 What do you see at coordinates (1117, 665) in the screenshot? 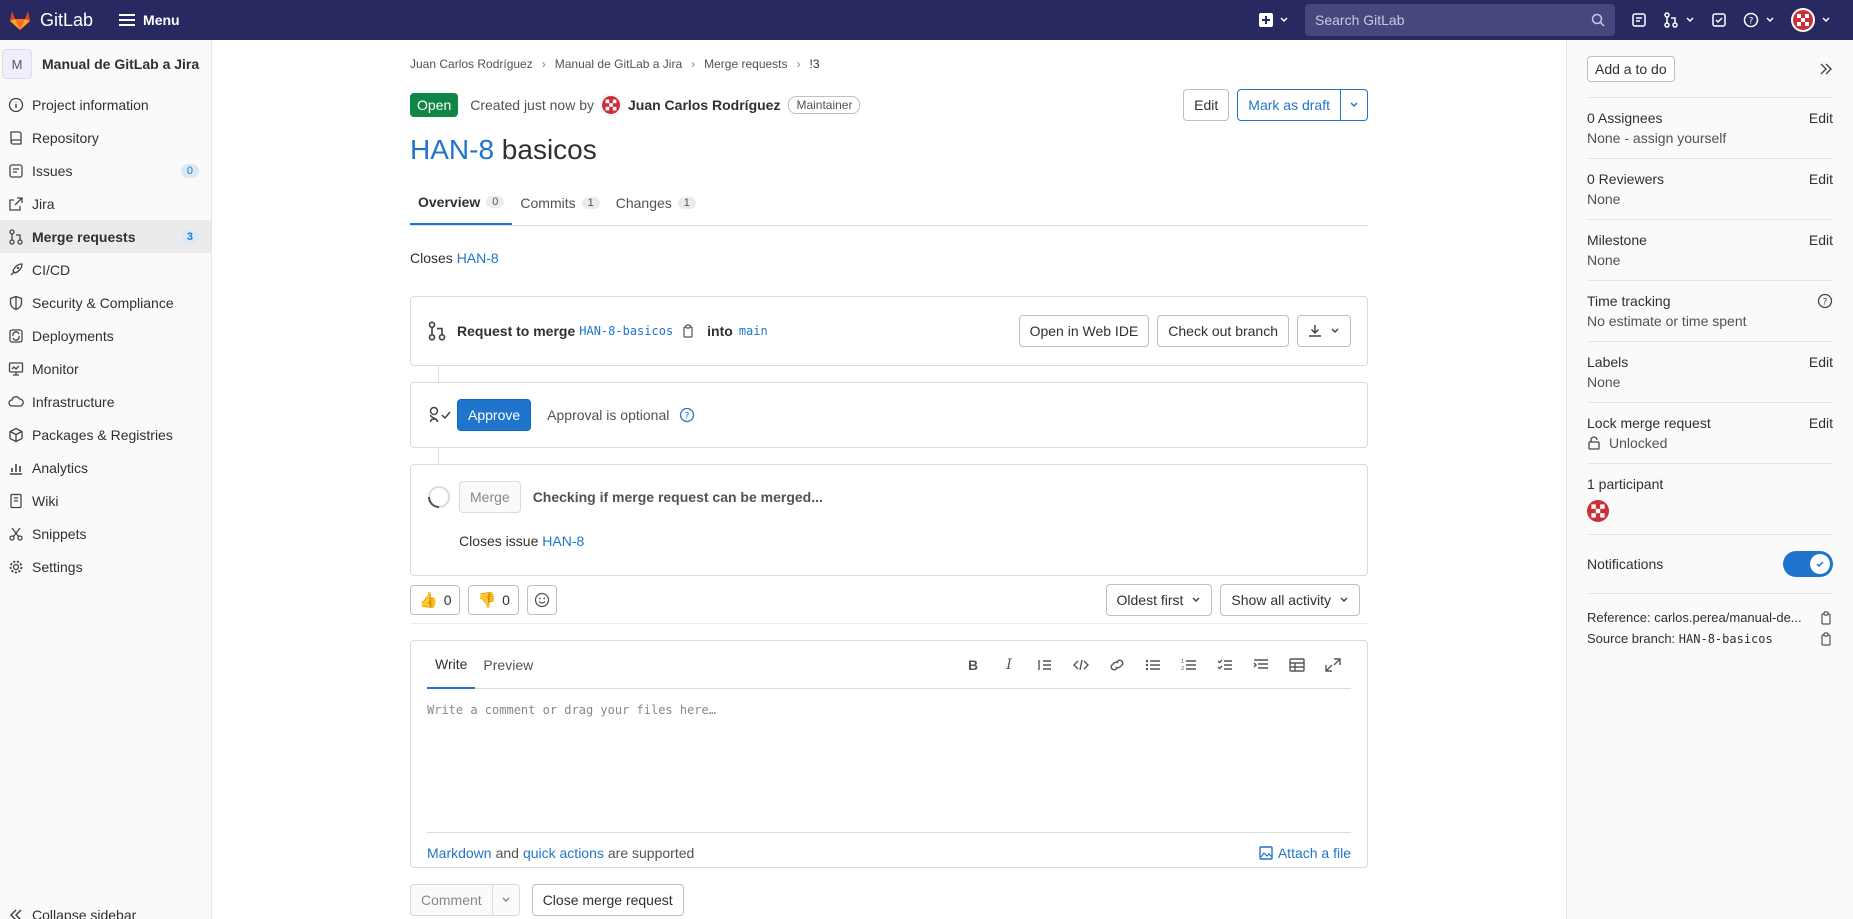
I see `link-icon` at bounding box center [1117, 665].